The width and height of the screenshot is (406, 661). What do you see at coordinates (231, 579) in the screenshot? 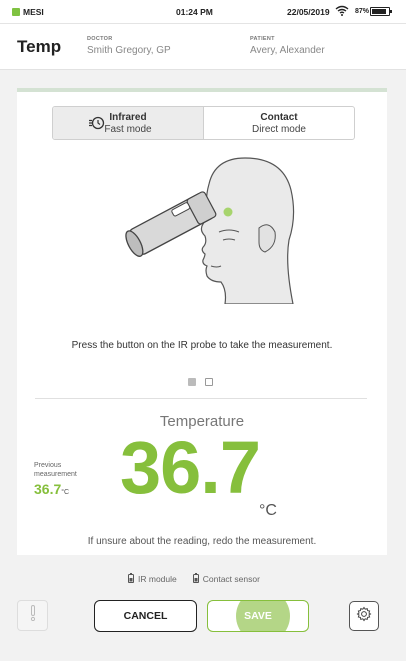
I see `sensor-label: Contact sensor` at bounding box center [231, 579].